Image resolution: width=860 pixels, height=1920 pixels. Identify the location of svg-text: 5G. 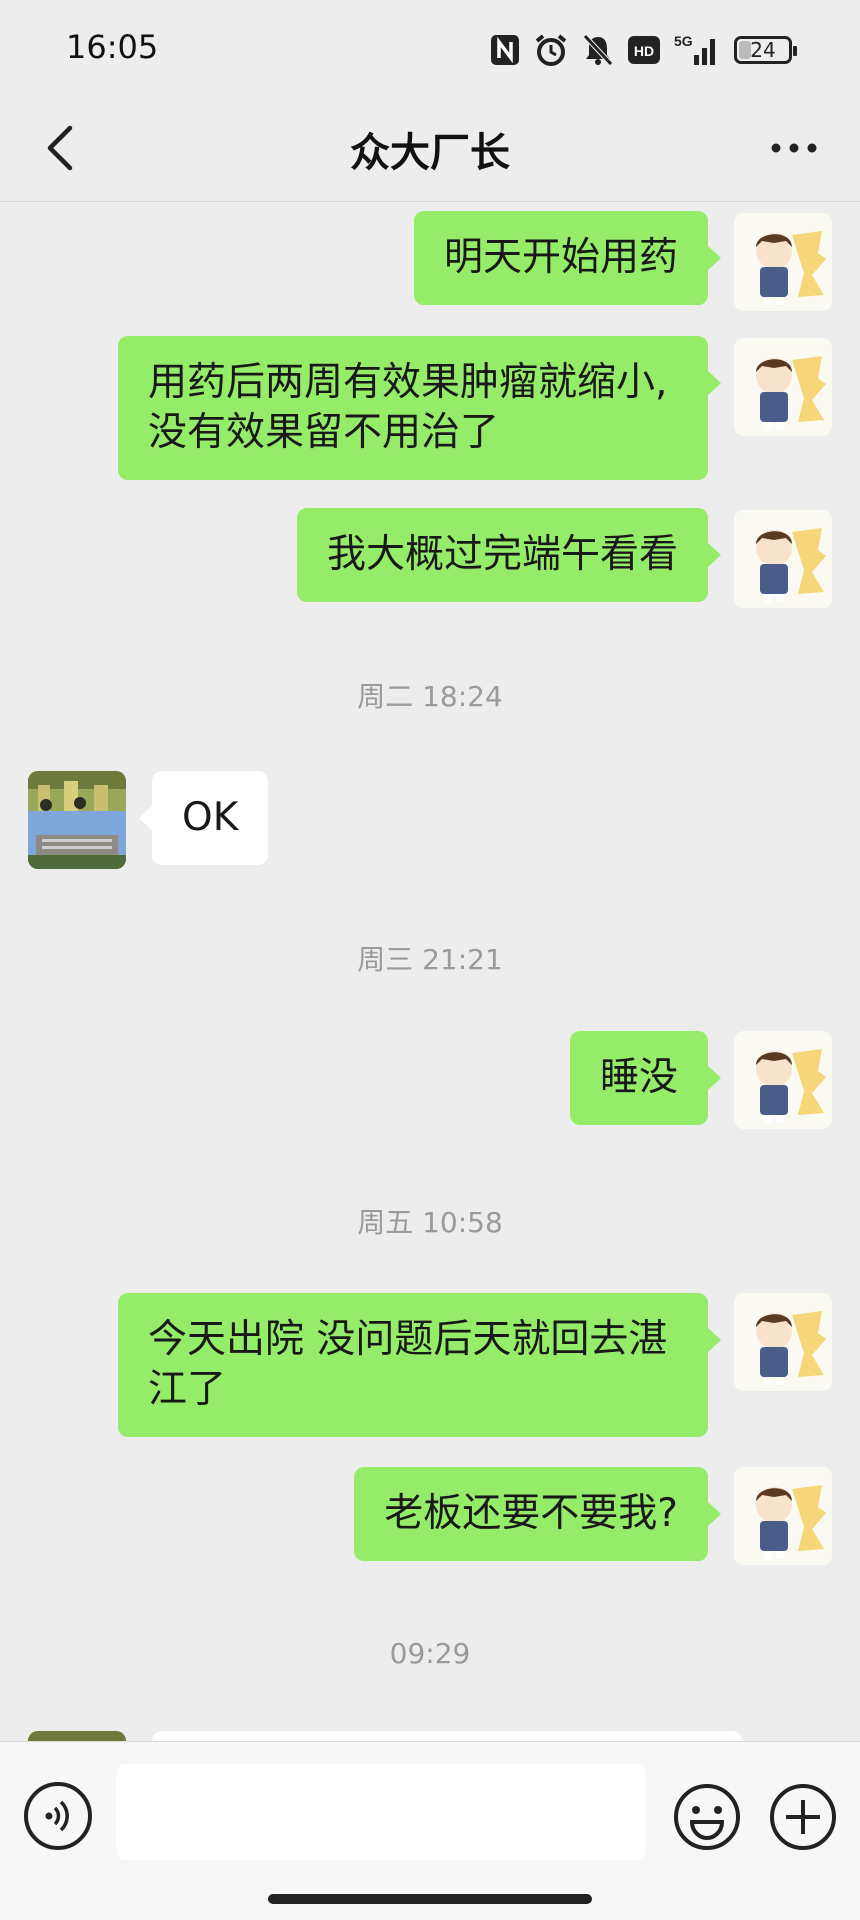
(683, 41).